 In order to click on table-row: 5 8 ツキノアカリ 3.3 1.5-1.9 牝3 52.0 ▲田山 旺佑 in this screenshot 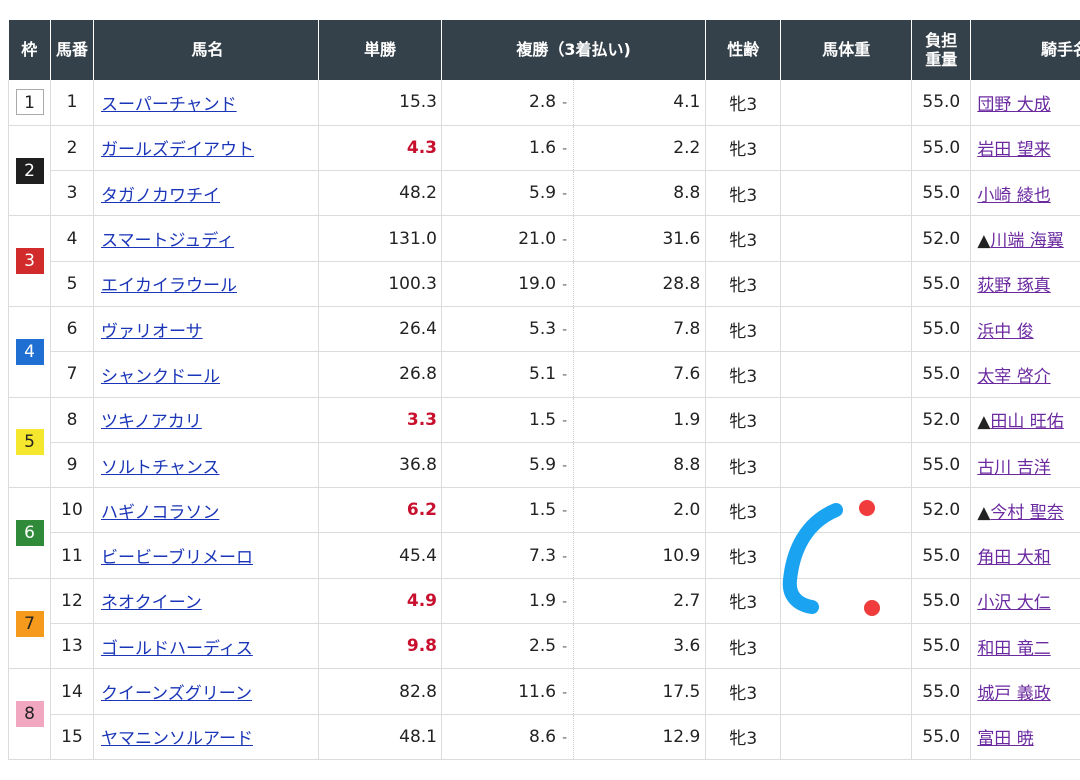, I will do `click(544, 443)`.